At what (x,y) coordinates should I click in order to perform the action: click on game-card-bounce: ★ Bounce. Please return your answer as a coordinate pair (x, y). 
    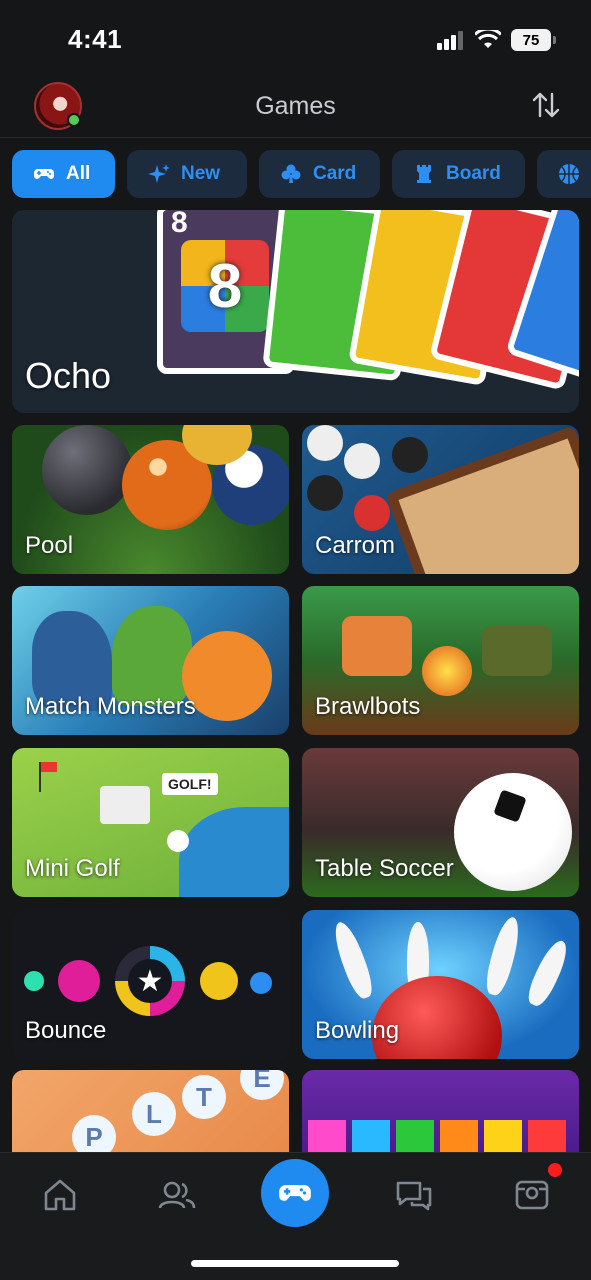
    Looking at the image, I should click on (150, 984).